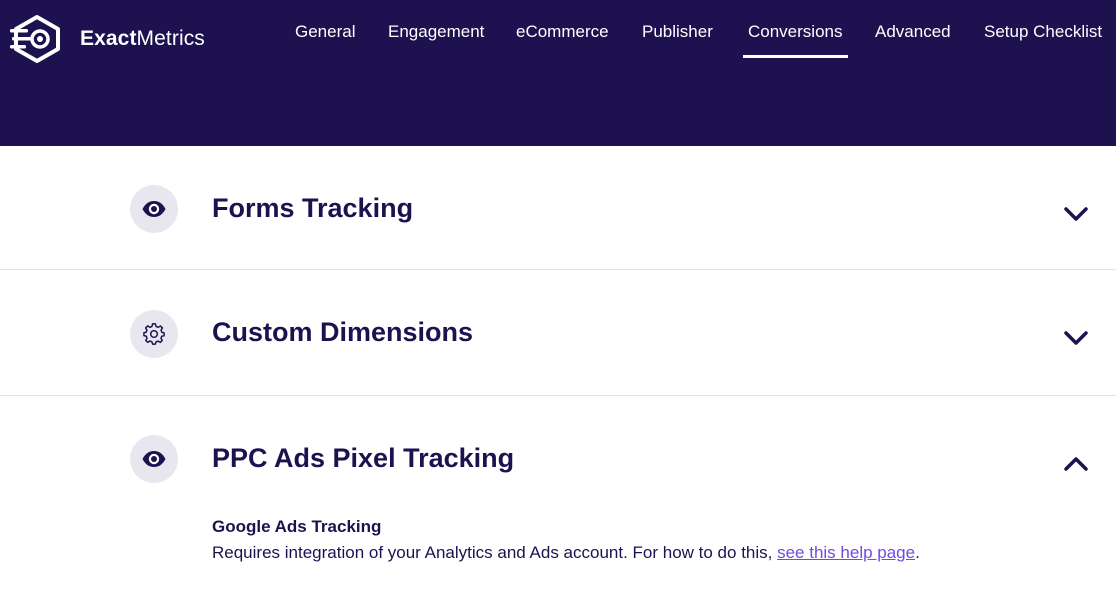 The width and height of the screenshot is (1116, 606). Describe the element at coordinates (1043, 32) in the screenshot. I see `nav-item-setup-checklist: Setup Checklist` at that location.